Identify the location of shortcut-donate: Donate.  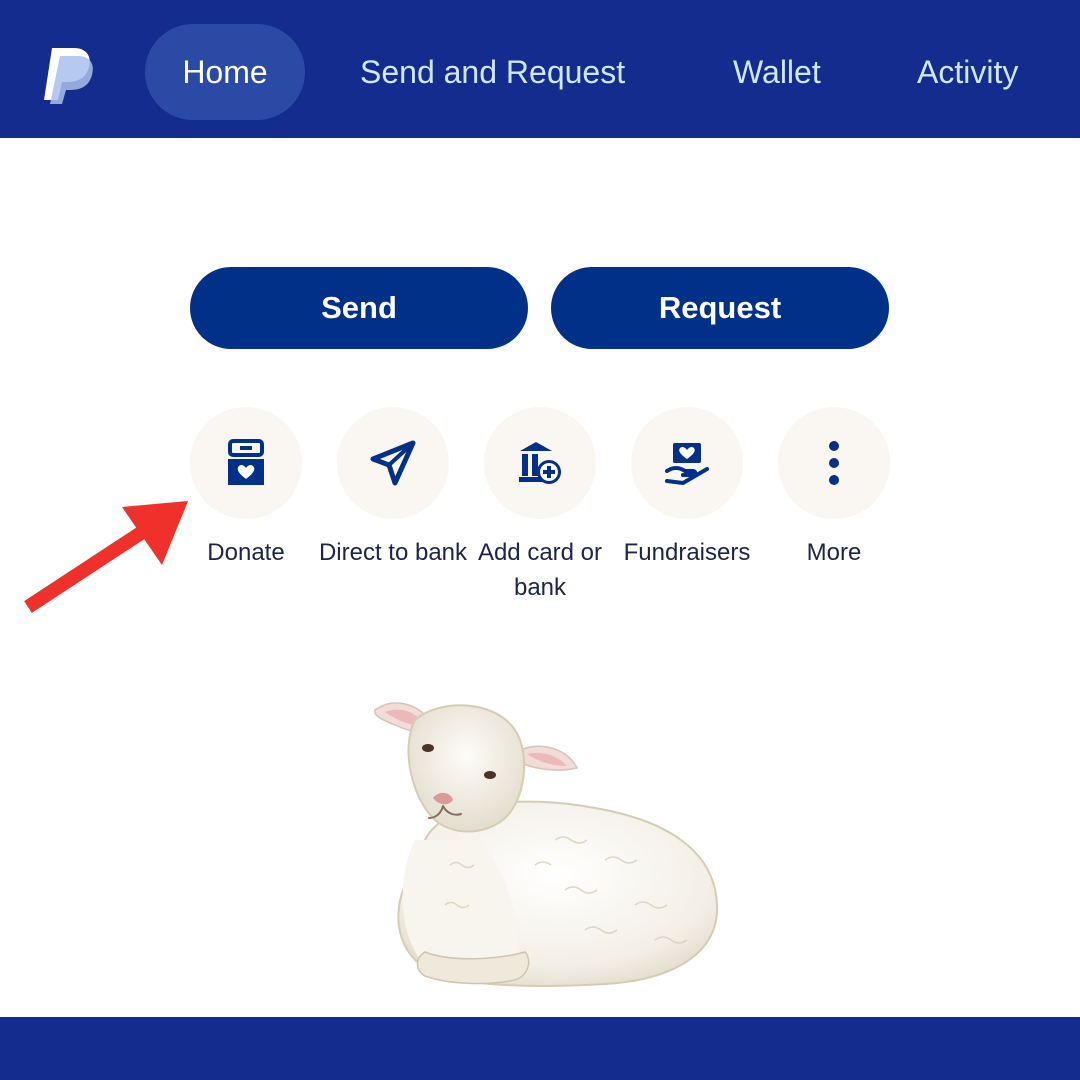
(246, 486).